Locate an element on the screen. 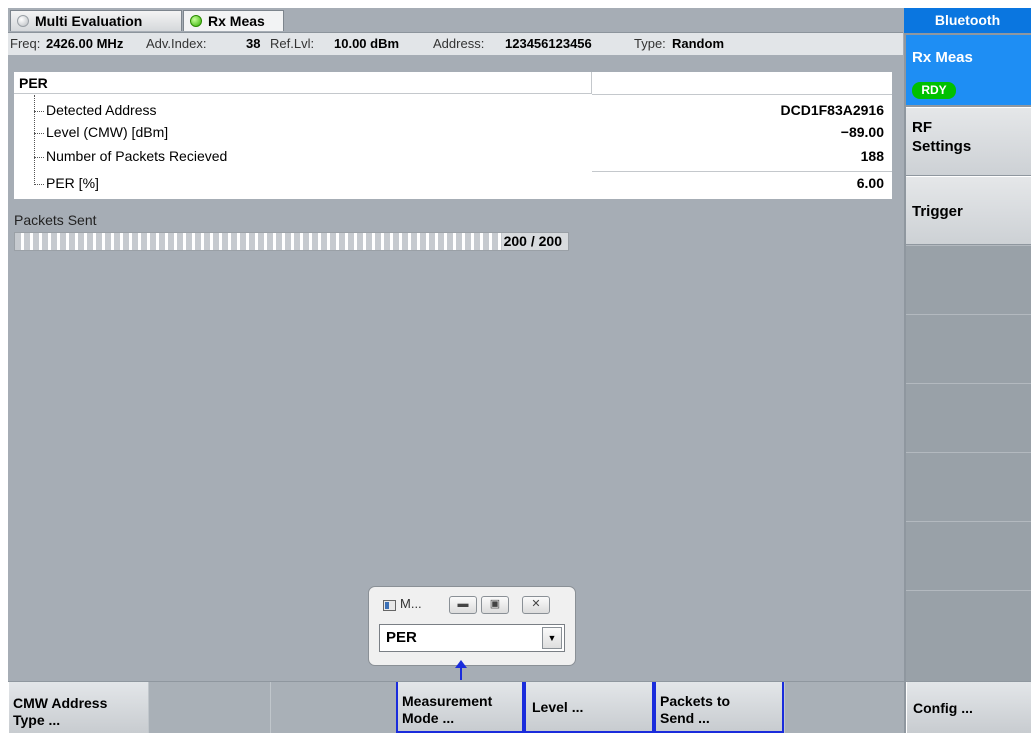 Image resolution: width=1031 pixels, height=733 pixels. dropdown-arrow-icon: ▼ is located at coordinates (552, 638).